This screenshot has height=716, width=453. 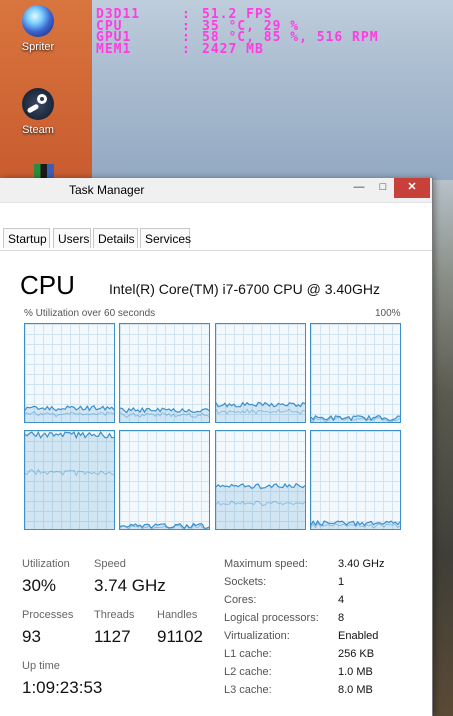 What do you see at coordinates (266, 564) in the screenshot?
I see `detail-key: Maximum speed:` at bounding box center [266, 564].